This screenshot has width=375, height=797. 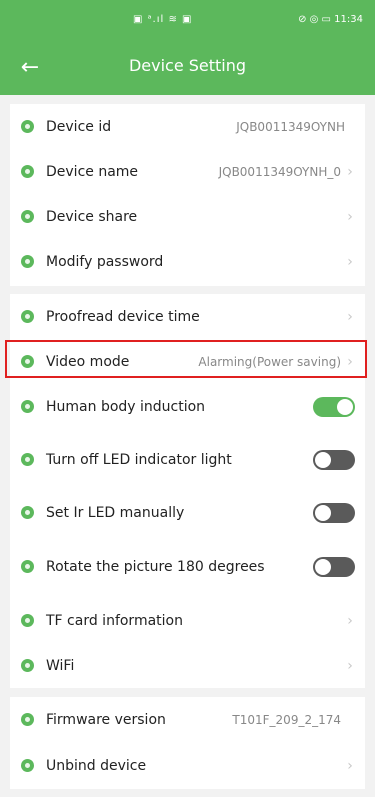 I want to click on app-header: ▣ ᵃ.ıl ≋ ▣ ⊘ ◎ ▭ 11:34 ← Device Setting, so click(x=187, y=47).